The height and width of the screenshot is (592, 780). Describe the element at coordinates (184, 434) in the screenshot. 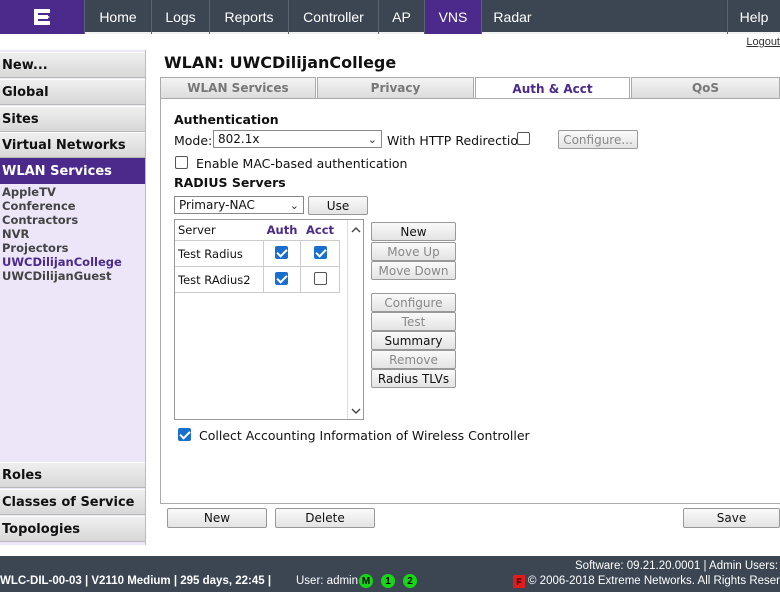

I see `collect-accounting-checkbox` at that location.